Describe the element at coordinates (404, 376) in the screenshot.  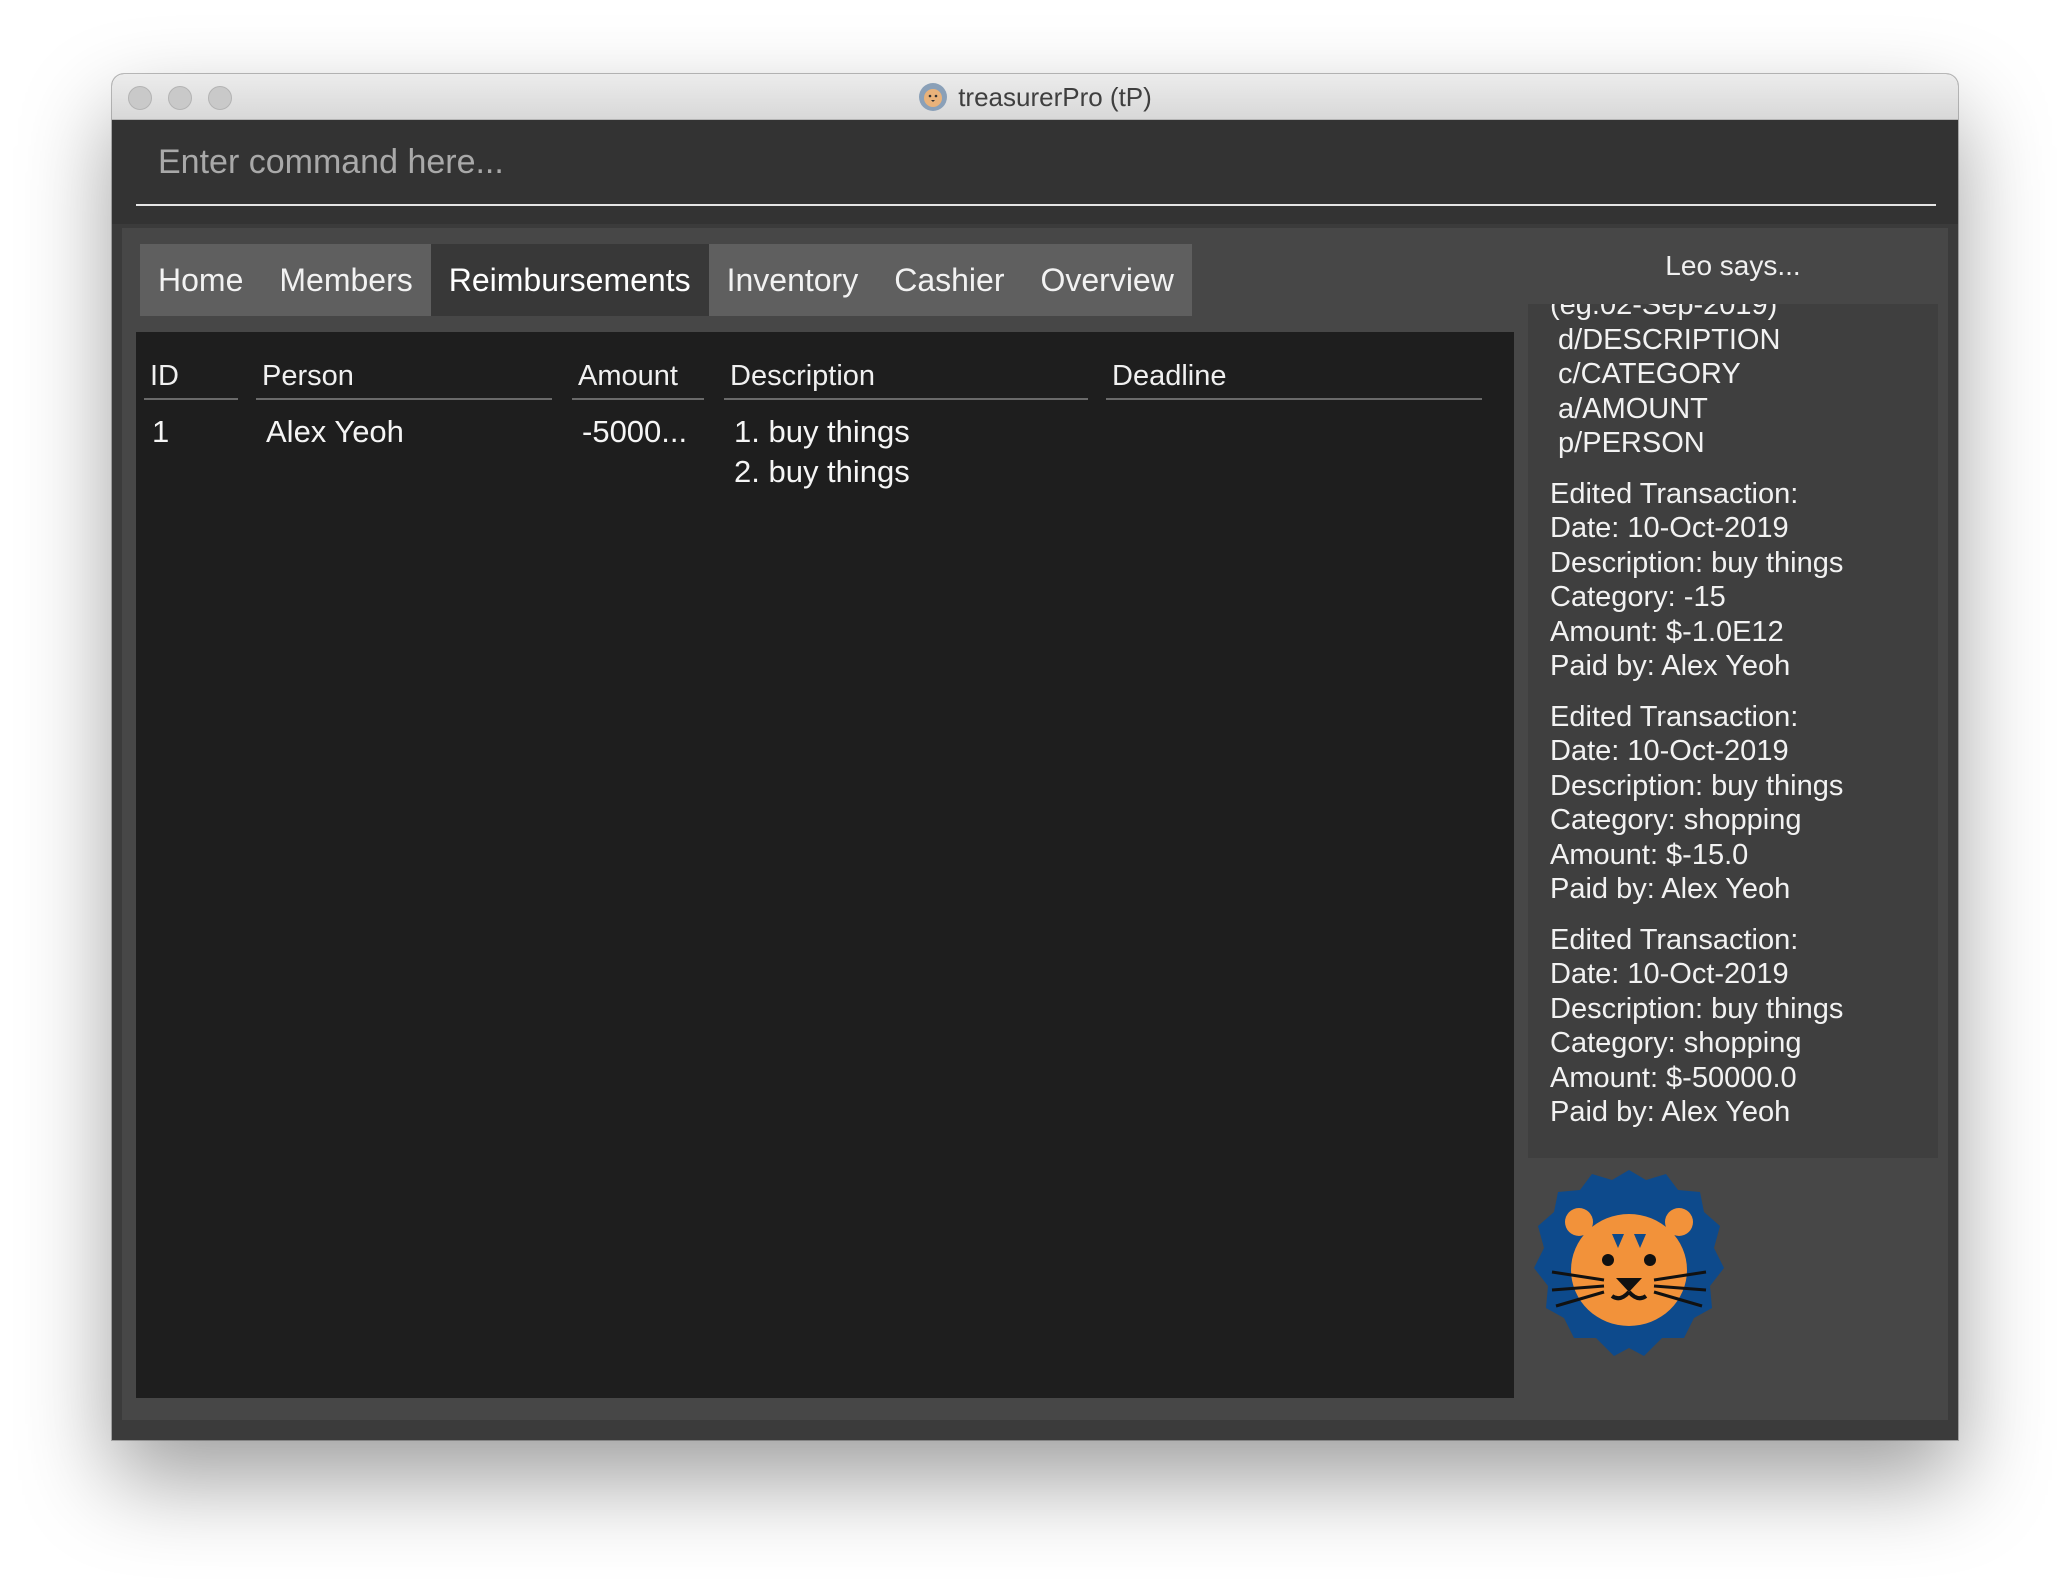
I see `column-header-person: Person` at that location.